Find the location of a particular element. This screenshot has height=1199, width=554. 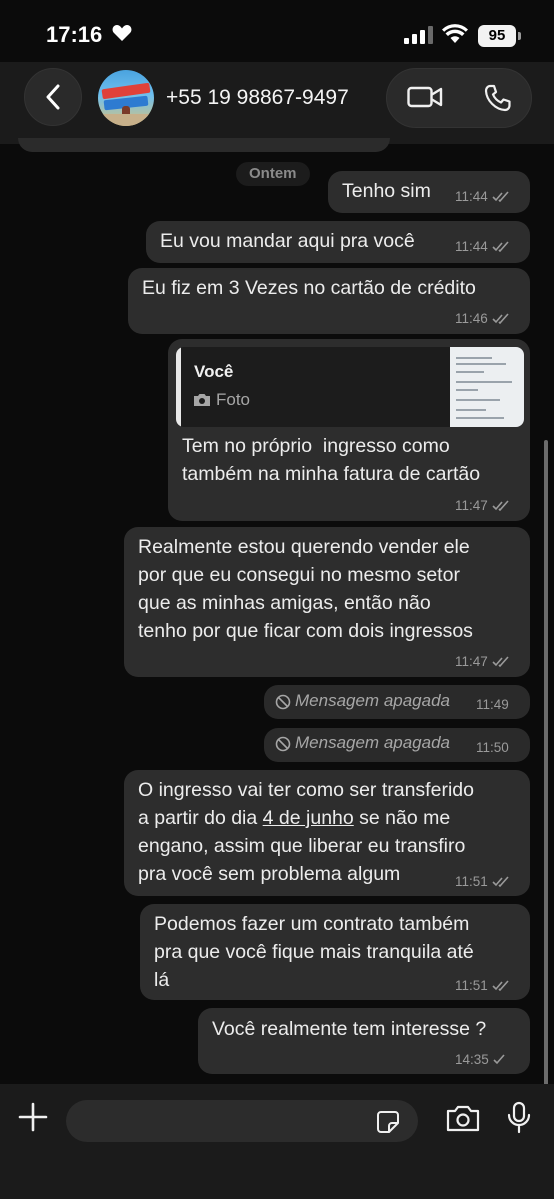

message-text-line: a partir do dia 4 de junho se não me is located at coordinates (294, 818).